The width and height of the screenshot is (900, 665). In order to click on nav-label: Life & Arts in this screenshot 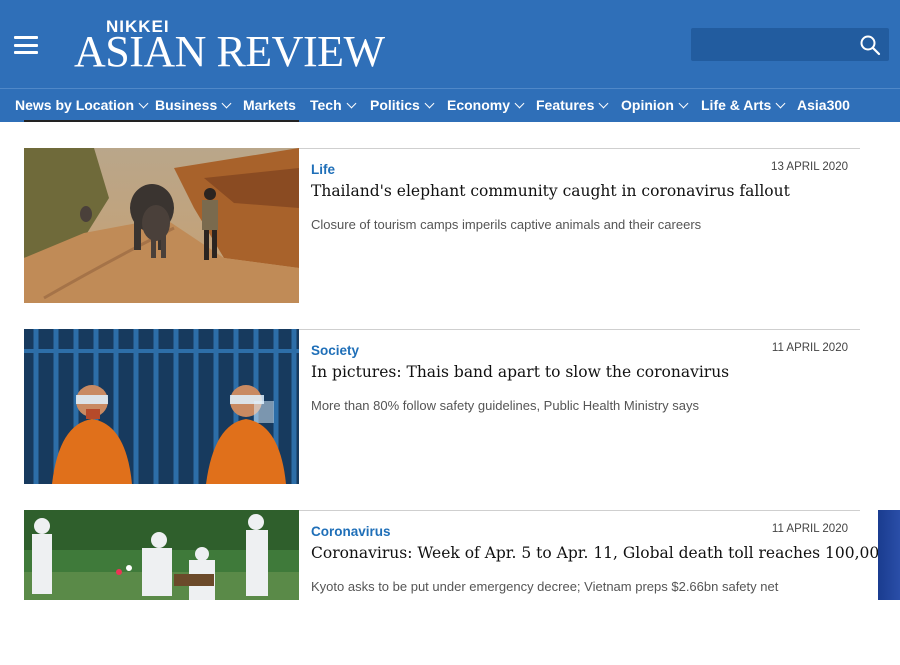, I will do `click(736, 105)`.